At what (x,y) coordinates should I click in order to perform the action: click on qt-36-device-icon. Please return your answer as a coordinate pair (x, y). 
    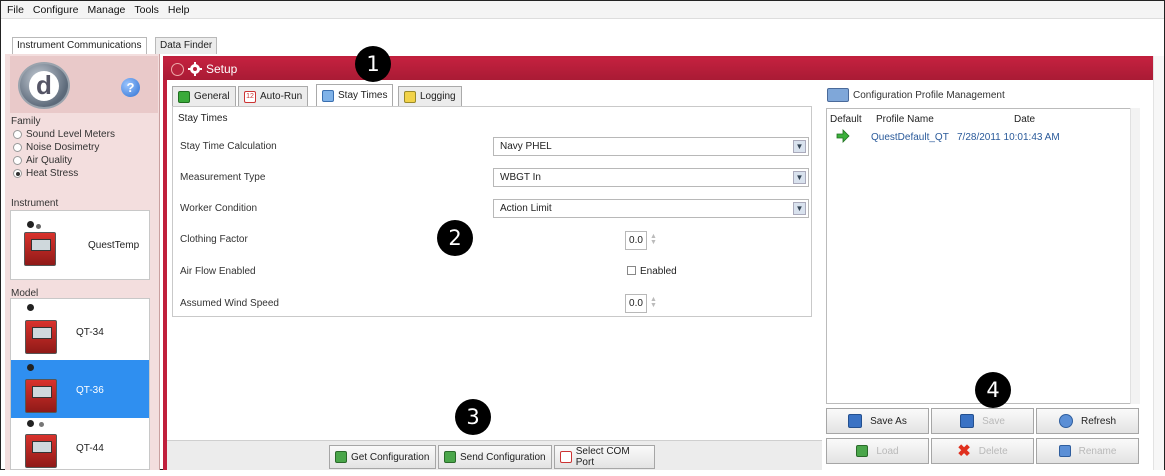
    Looking at the image, I should click on (41, 396).